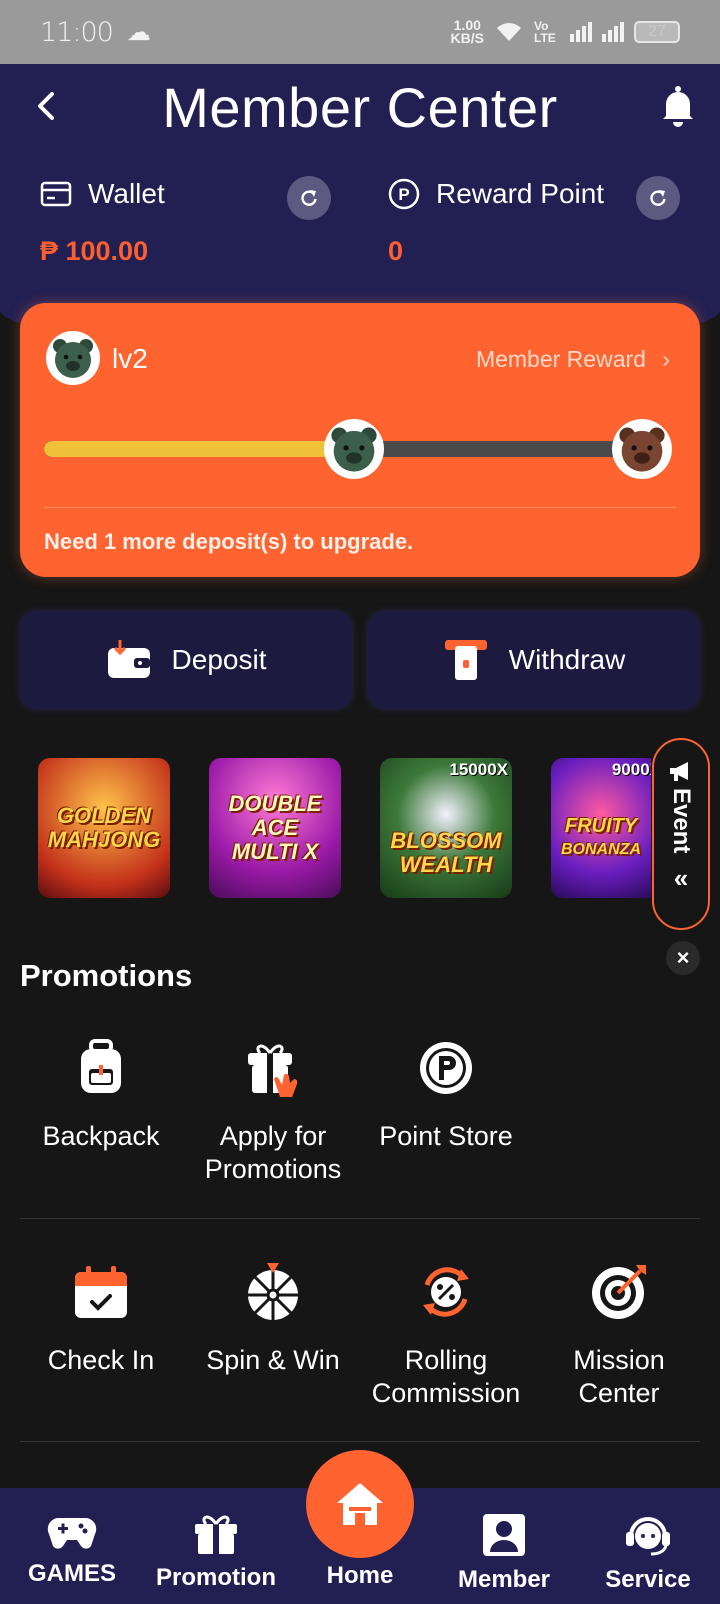  What do you see at coordinates (101, 1360) in the screenshot?
I see `promo-label: Check In` at bounding box center [101, 1360].